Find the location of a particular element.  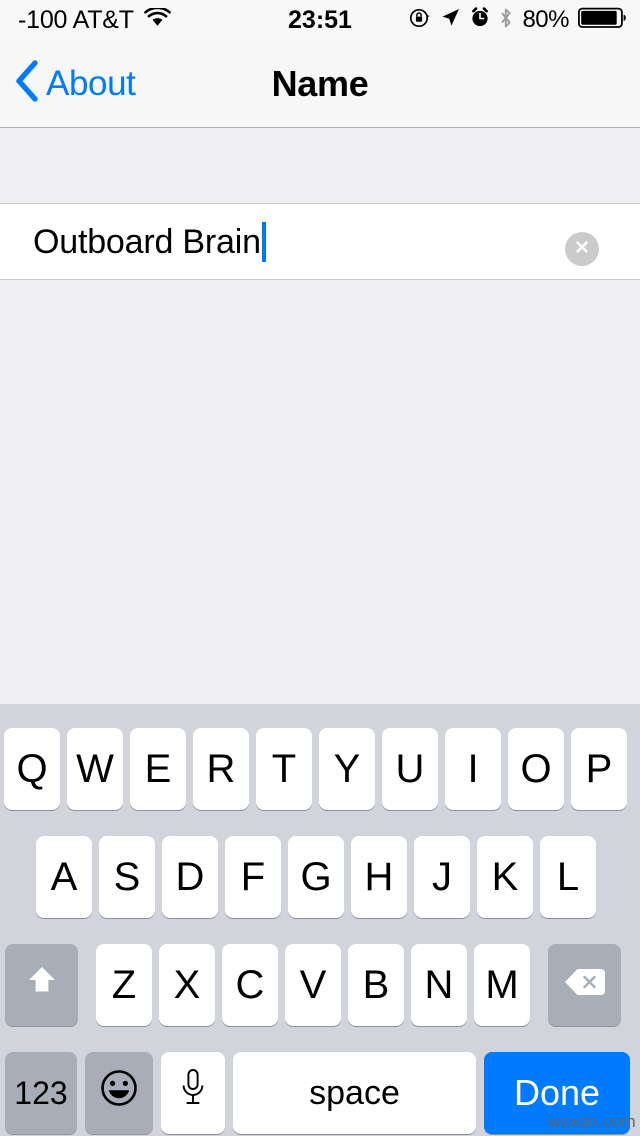

name-input: Outboard Brain is located at coordinates (149, 242).